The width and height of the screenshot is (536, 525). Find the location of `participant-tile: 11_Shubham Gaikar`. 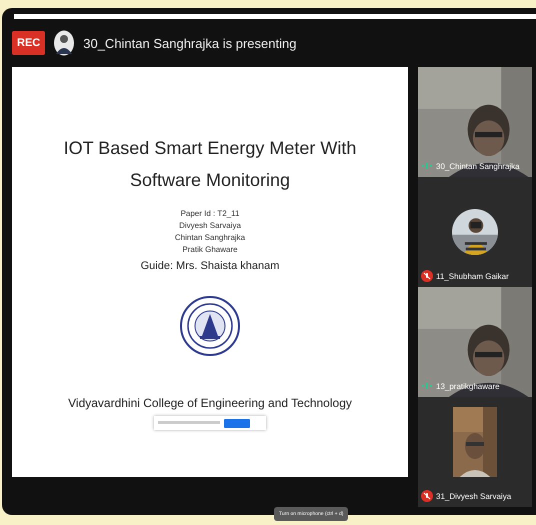

participant-tile: 11_Shubham Gaikar is located at coordinates (475, 232).